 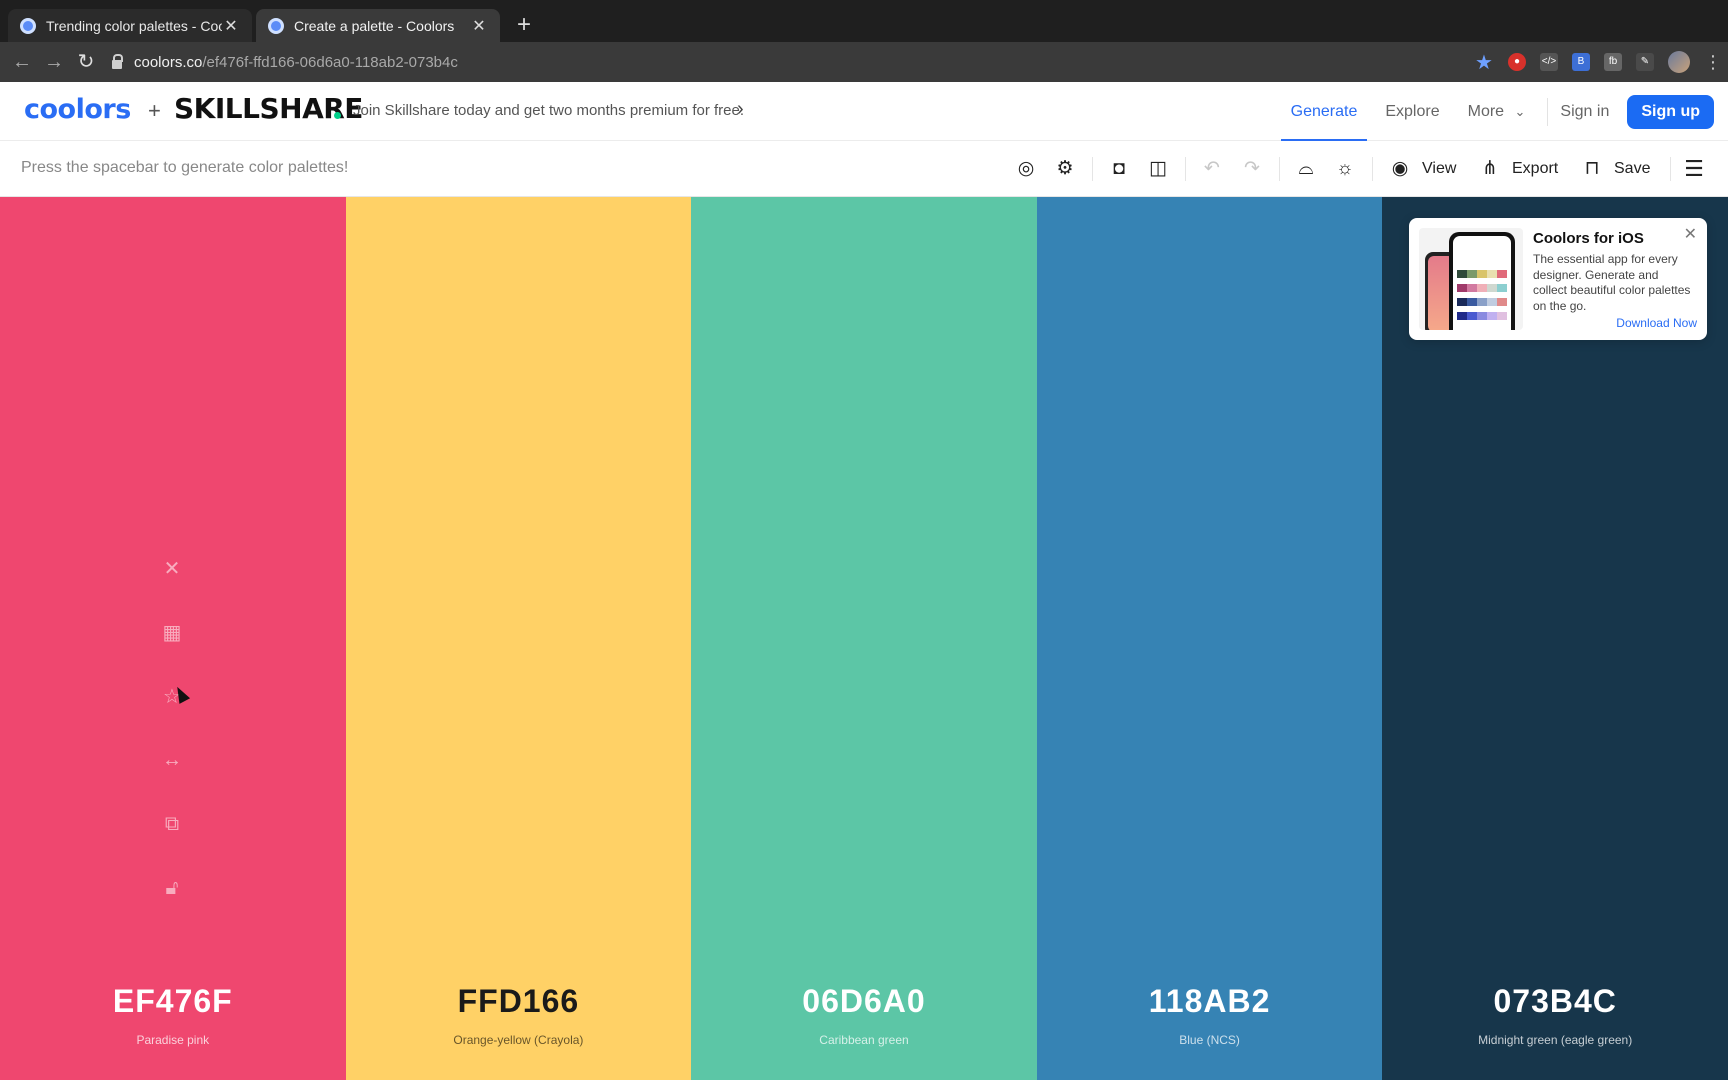 I want to click on extension-icon: fb, so click(x=1613, y=62).